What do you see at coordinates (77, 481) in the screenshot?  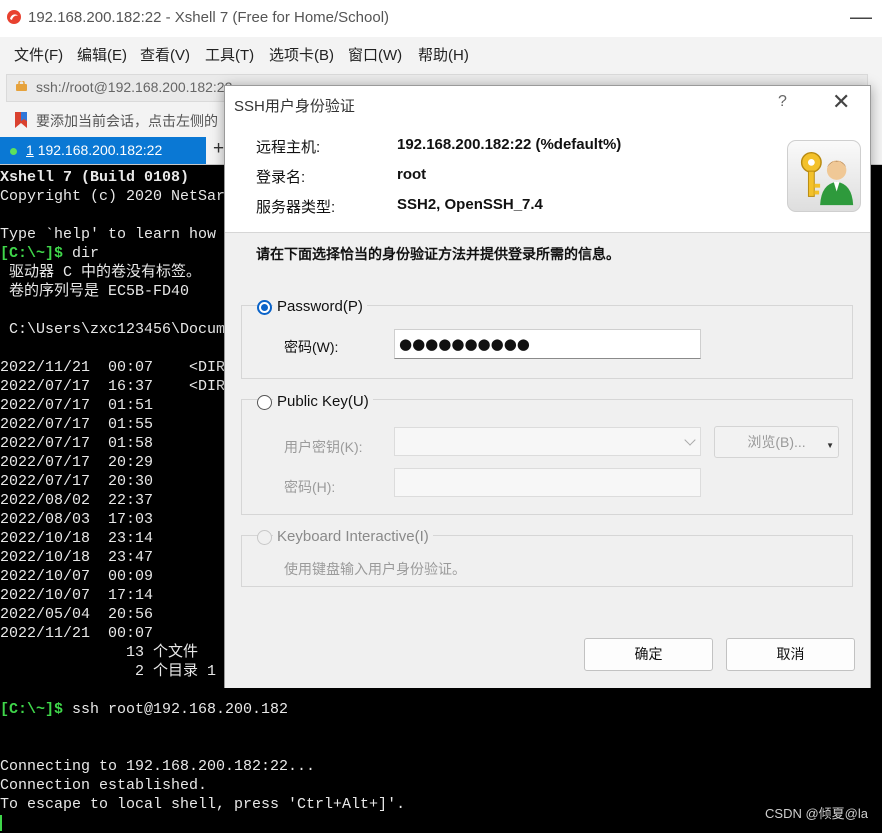 I see `terminal-line: 2022/07/17 20:30` at bounding box center [77, 481].